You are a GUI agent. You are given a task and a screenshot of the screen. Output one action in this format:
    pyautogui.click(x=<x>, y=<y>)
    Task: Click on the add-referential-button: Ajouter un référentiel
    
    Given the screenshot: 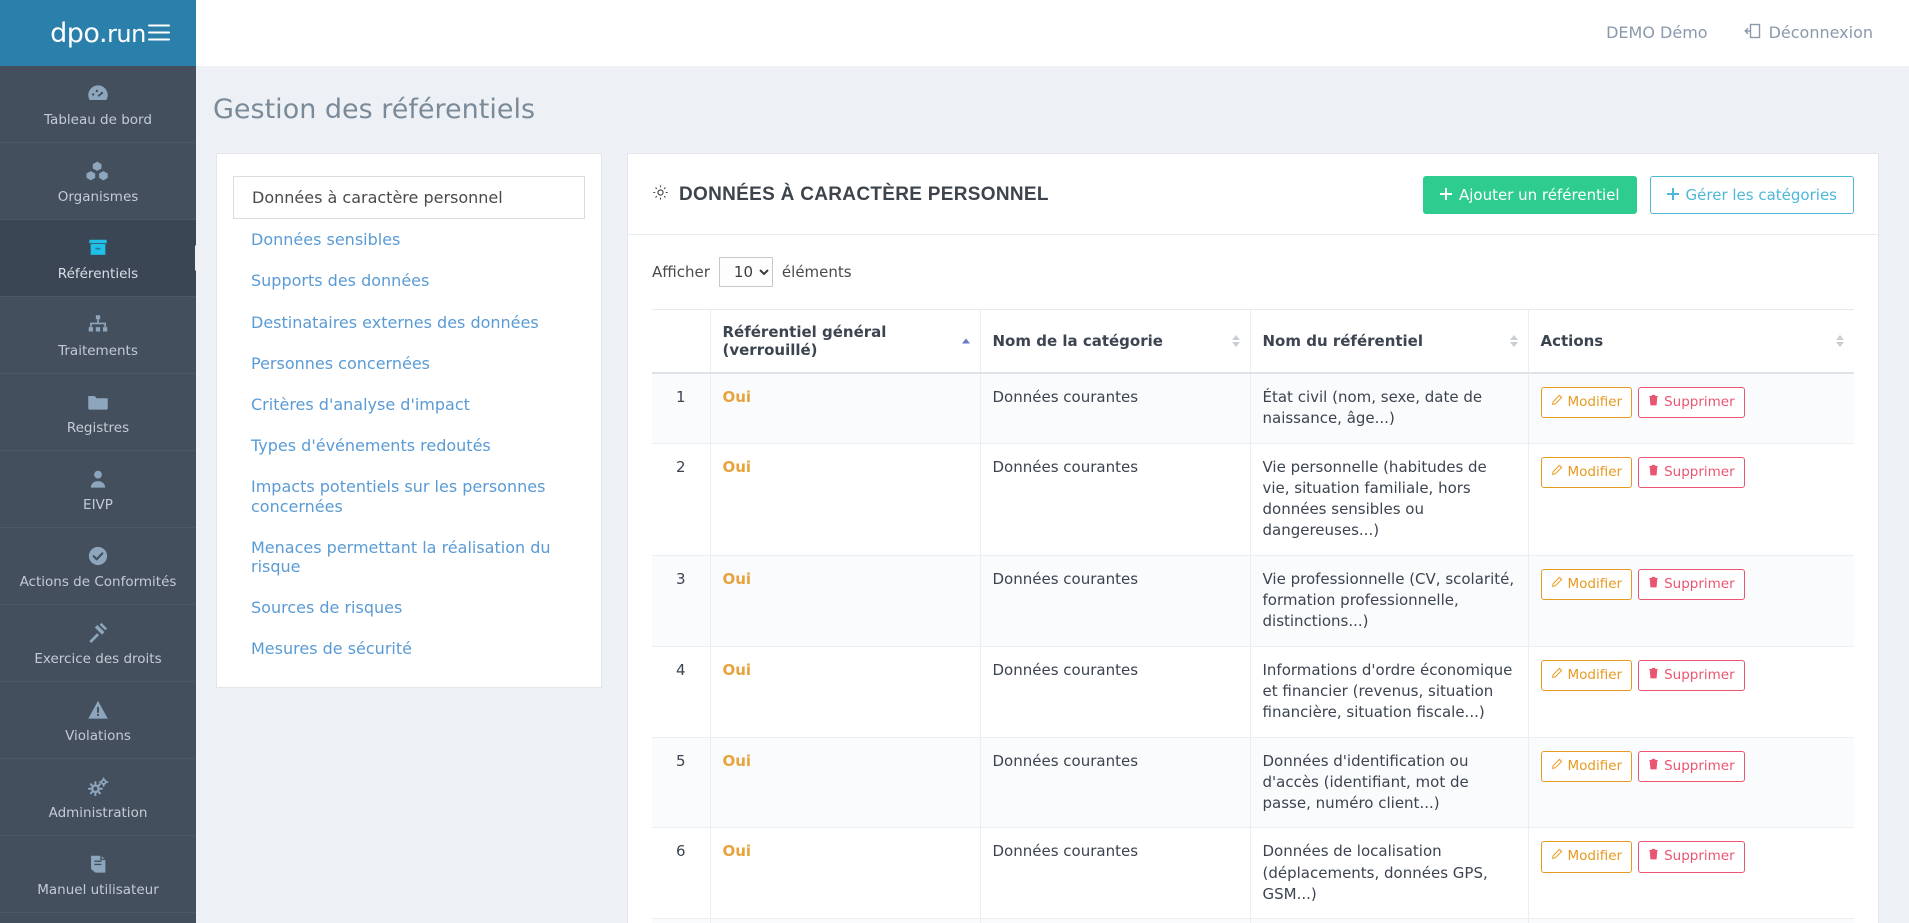 What is the action you would take?
    pyautogui.click(x=1529, y=195)
    